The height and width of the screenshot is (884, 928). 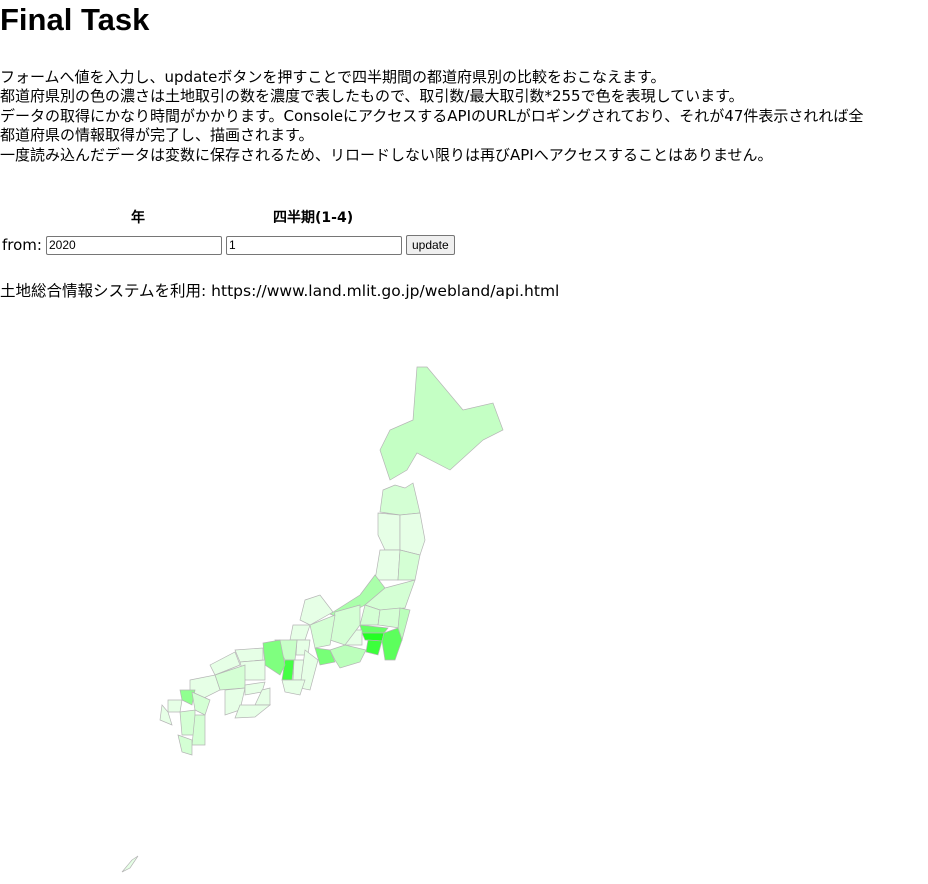 What do you see at coordinates (133, 245) in the screenshot?
I see `year-input` at bounding box center [133, 245].